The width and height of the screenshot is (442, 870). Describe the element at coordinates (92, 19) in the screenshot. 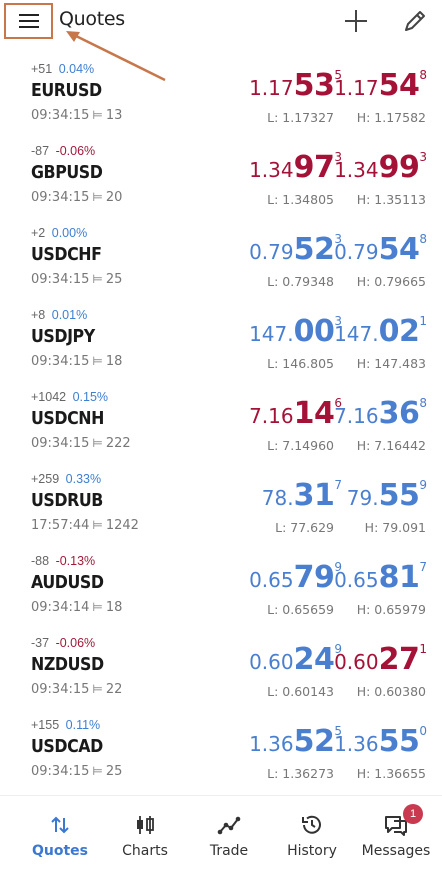

I see `page-title: Quotes` at that location.